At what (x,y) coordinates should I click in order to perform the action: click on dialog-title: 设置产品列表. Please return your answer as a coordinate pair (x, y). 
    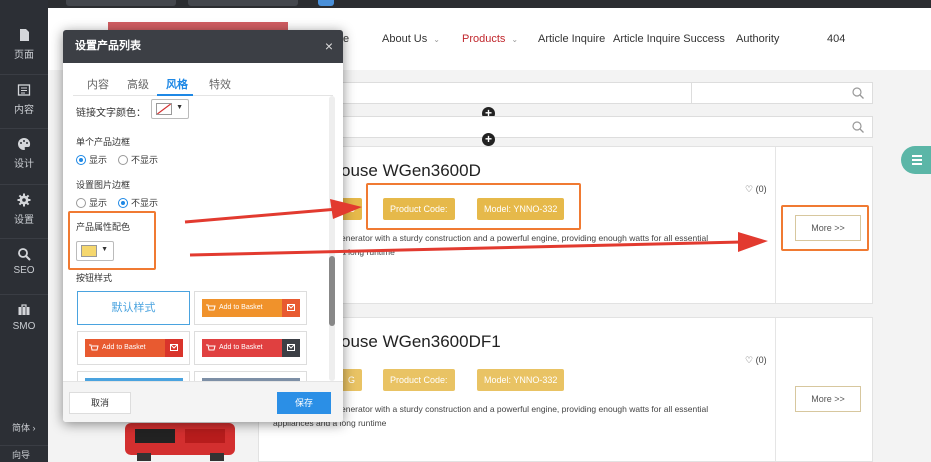
    Looking at the image, I should click on (108, 46).